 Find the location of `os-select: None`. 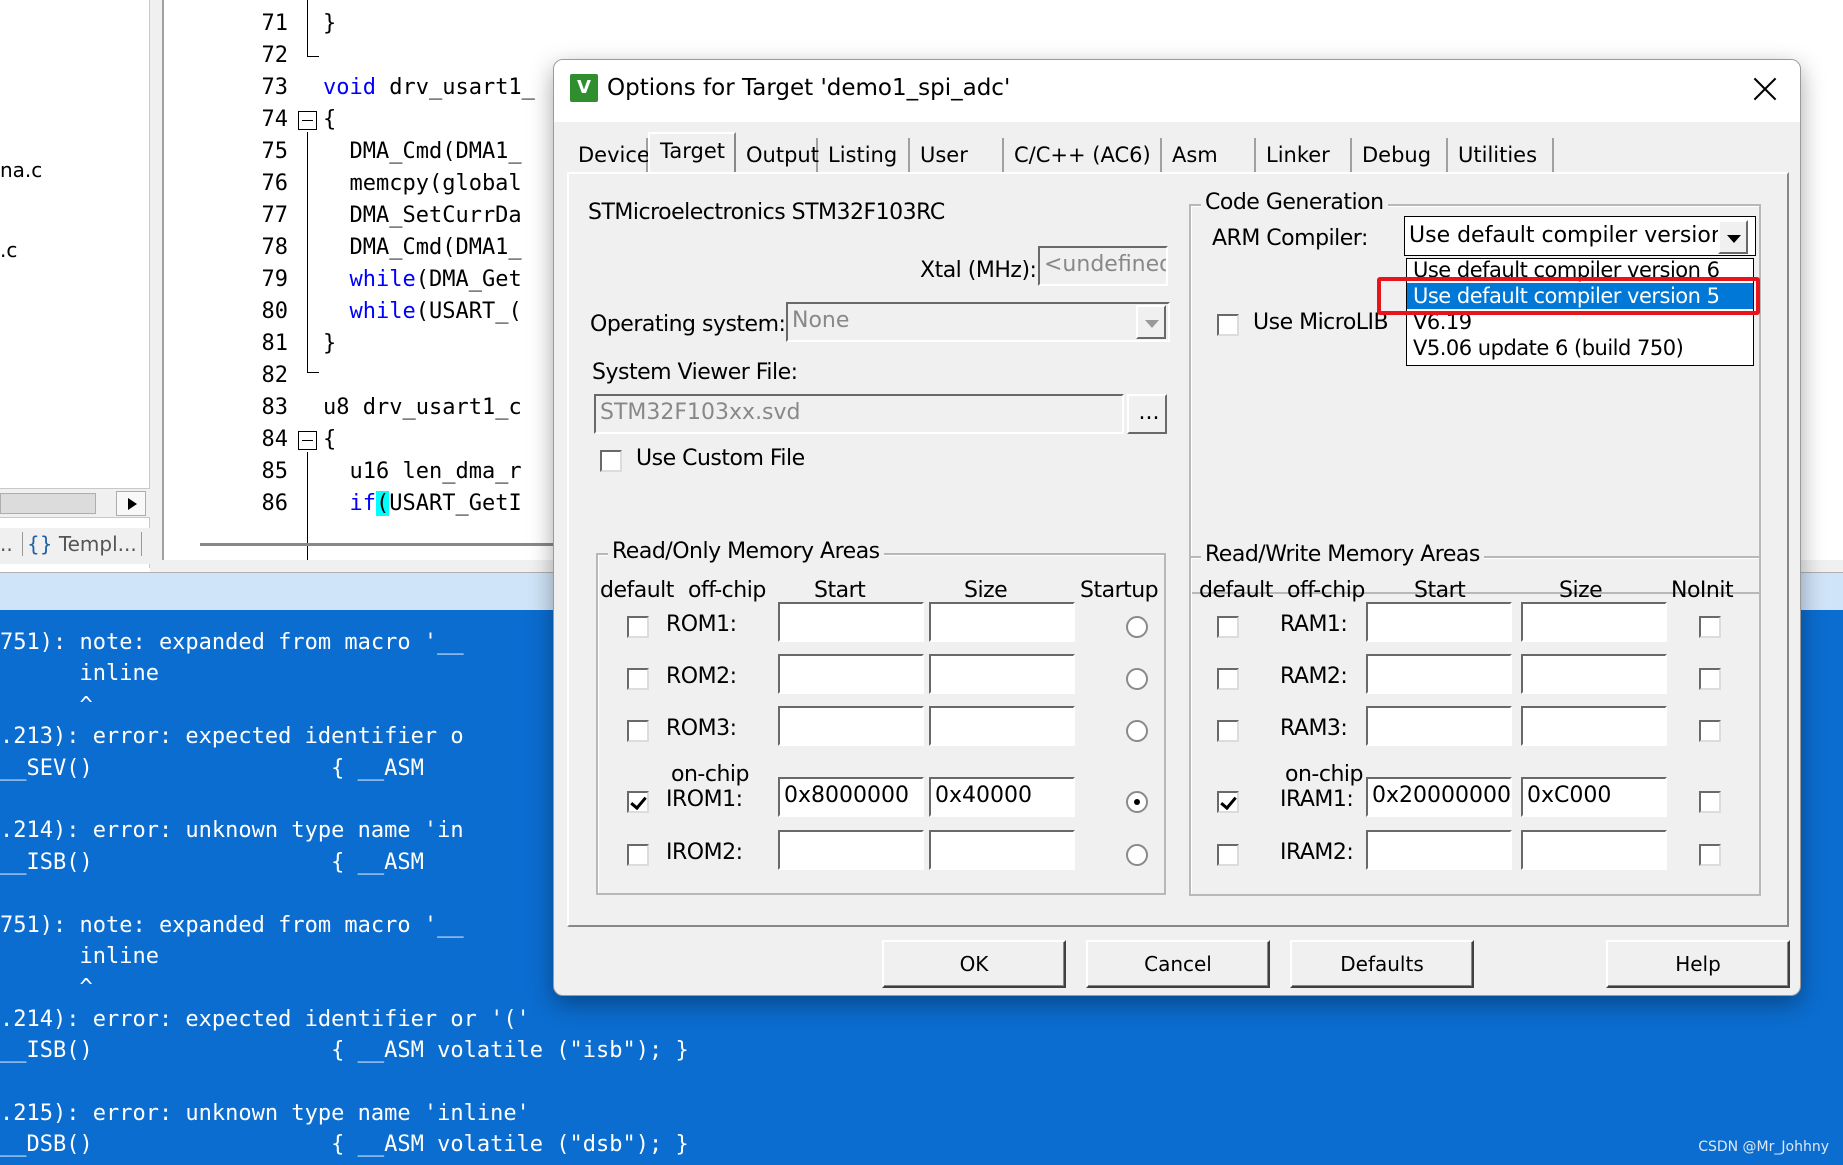

os-select: None is located at coordinates (978, 322).